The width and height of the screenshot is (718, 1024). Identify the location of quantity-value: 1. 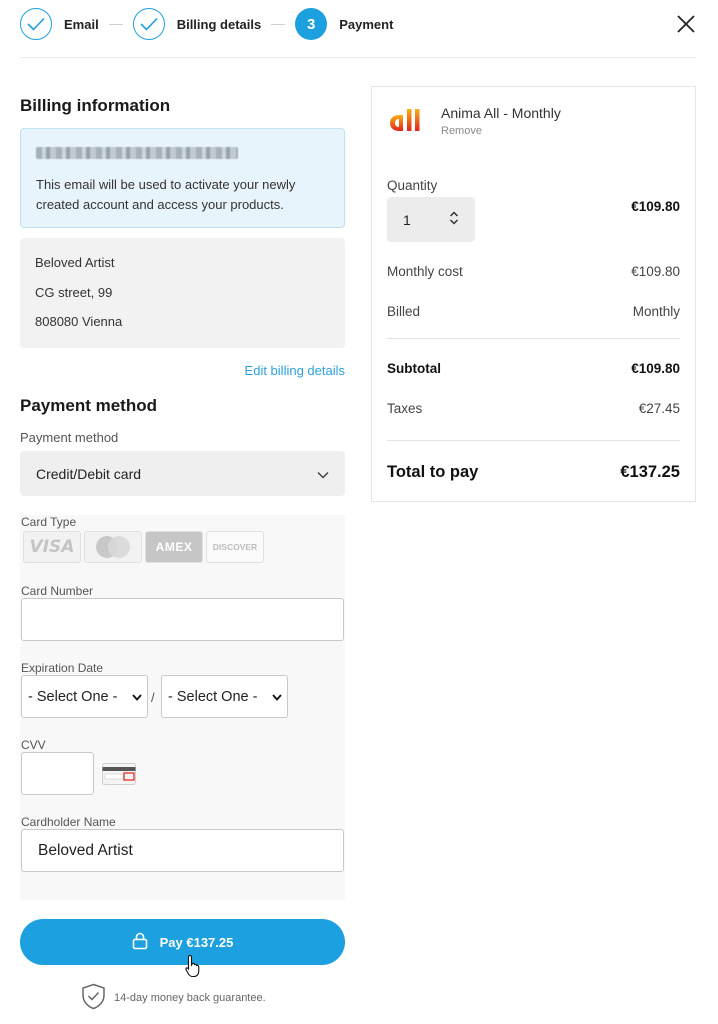
(407, 219).